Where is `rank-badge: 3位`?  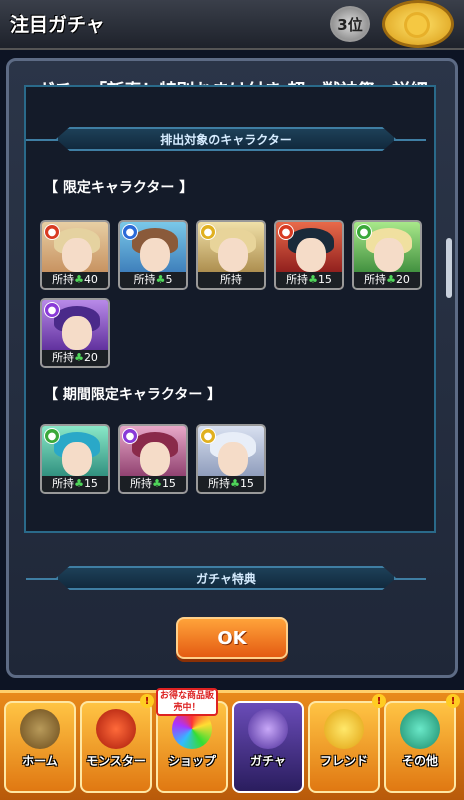
rank-badge: 3位 is located at coordinates (350, 24).